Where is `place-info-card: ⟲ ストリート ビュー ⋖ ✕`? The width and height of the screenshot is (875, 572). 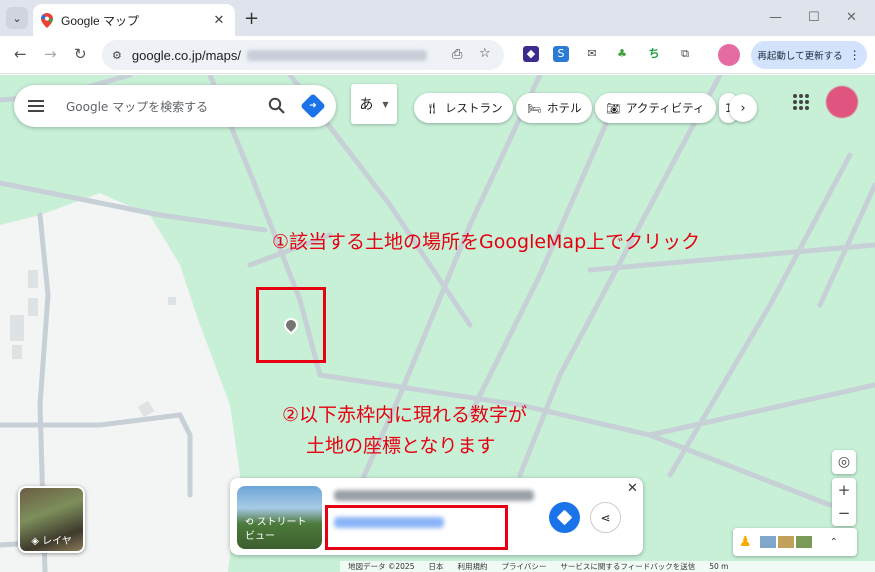
place-info-card: ⟲ ストリート ビュー ⋖ ✕ is located at coordinates (436, 516).